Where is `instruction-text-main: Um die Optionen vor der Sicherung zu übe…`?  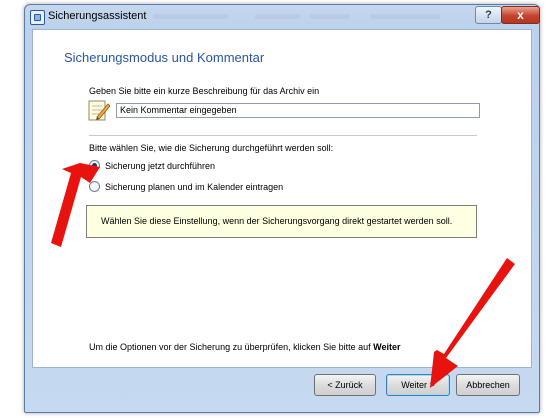
instruction-text-main: Um die Optionen vor der Sicherung zu übe… is located at coordinates (230, 347).